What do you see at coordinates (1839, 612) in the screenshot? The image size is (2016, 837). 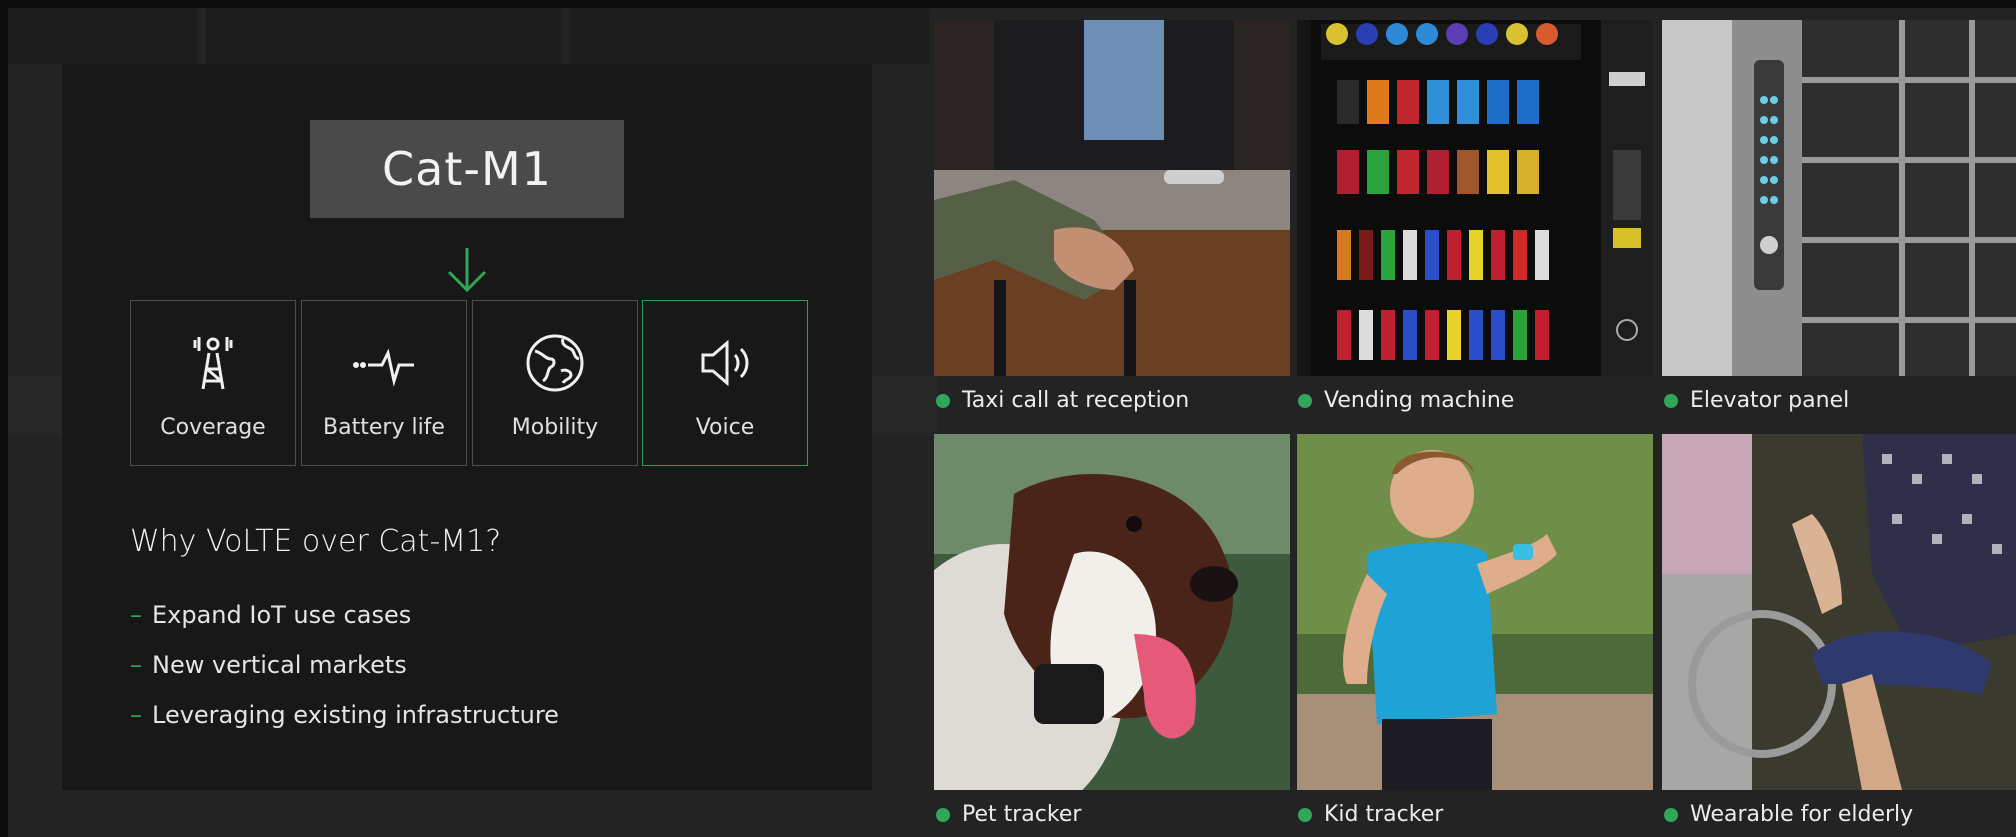 I see `photo-wearable-elderly` at bounding box center [1839, 612].